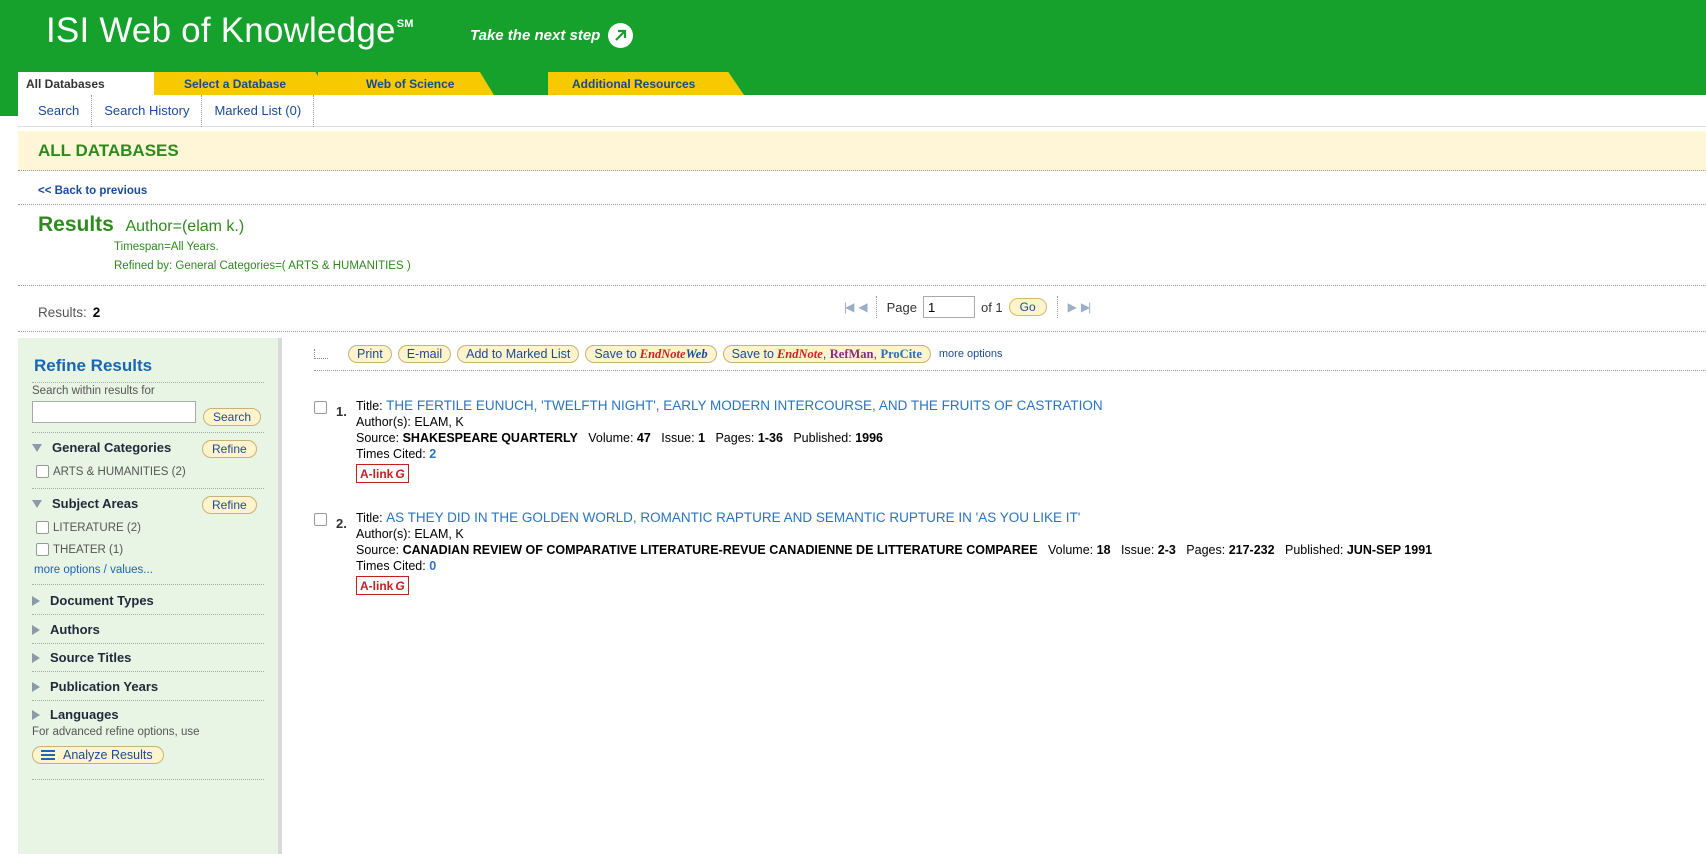  What do you see at coordinates (948, 307) in the screenshot?
I see `page-number-input` at bounding box center [948, 307].